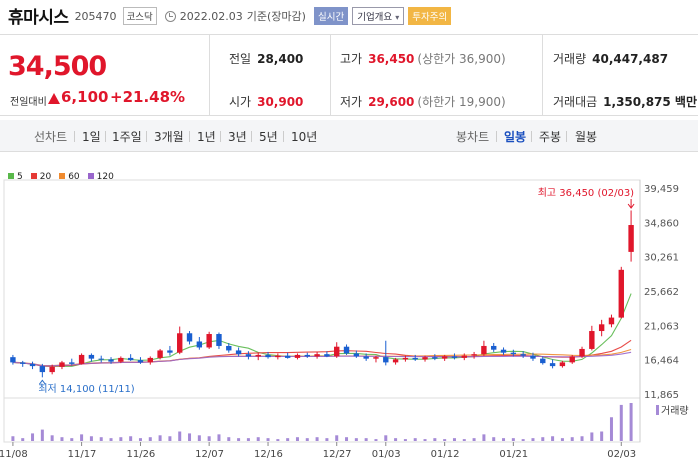 The height and width of the screenshot is (465, 698). What do you see at coordinates (513, 454) in the screenshot?
I see `x-tick-label: 01/21` at bounding box center [513, 454].